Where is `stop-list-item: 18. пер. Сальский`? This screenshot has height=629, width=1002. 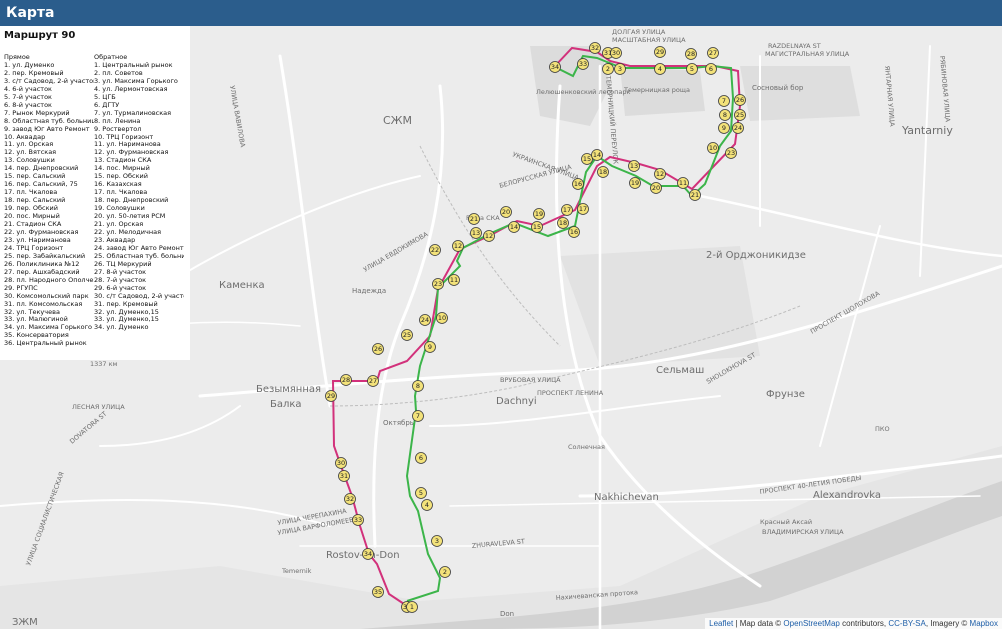
stop-list-item: 18. пер. Сальский is located at coordinates (35, 201).